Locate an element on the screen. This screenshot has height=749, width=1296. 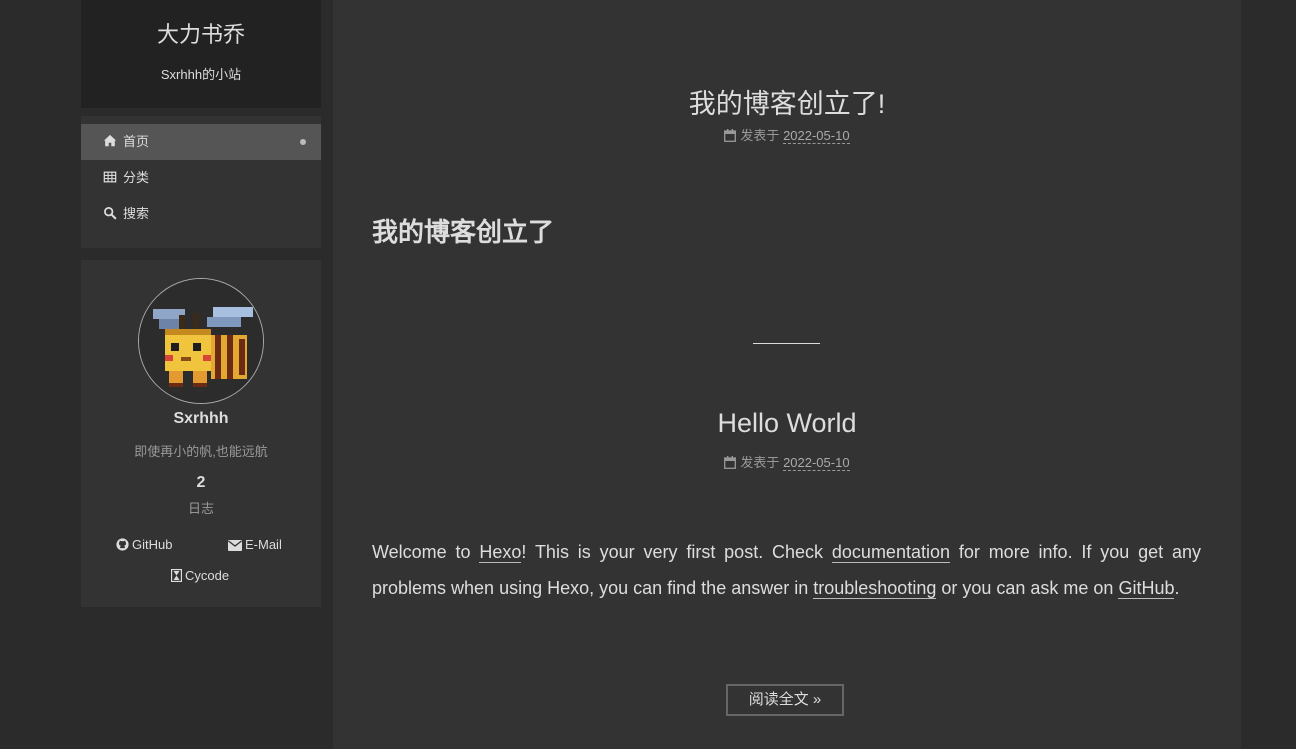
cycode-link: Cycode is located at coordinates (200, 575).